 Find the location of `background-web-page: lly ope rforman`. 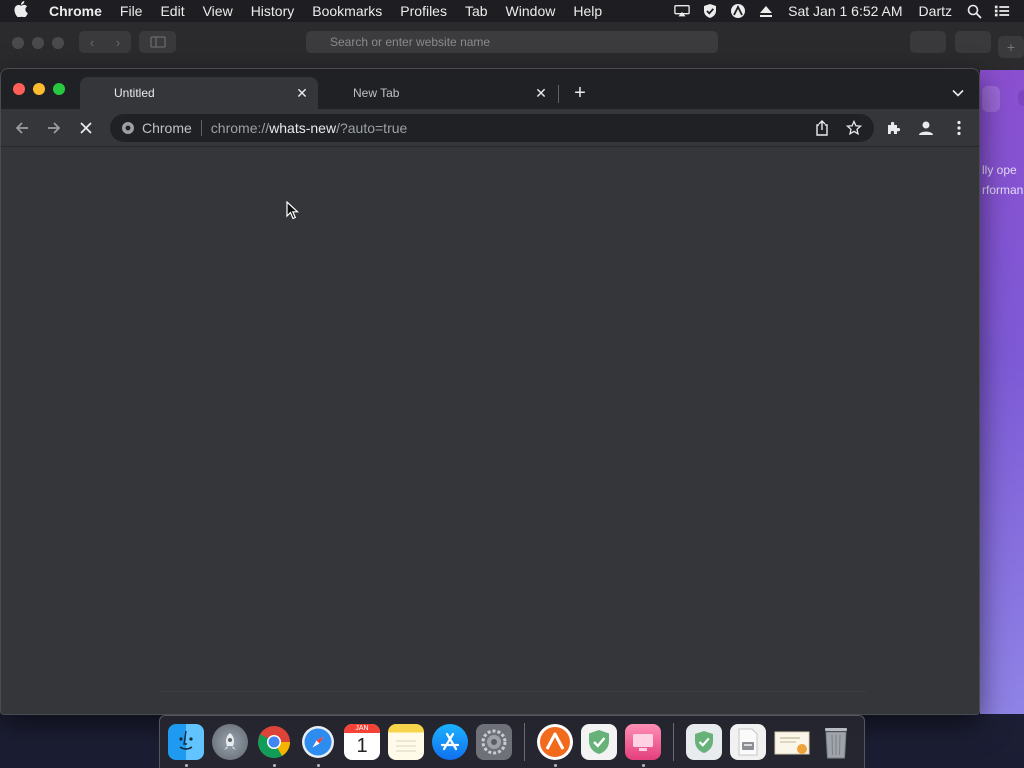

background-web-page: lly ope rforman is located at coordinates (1002, 392).